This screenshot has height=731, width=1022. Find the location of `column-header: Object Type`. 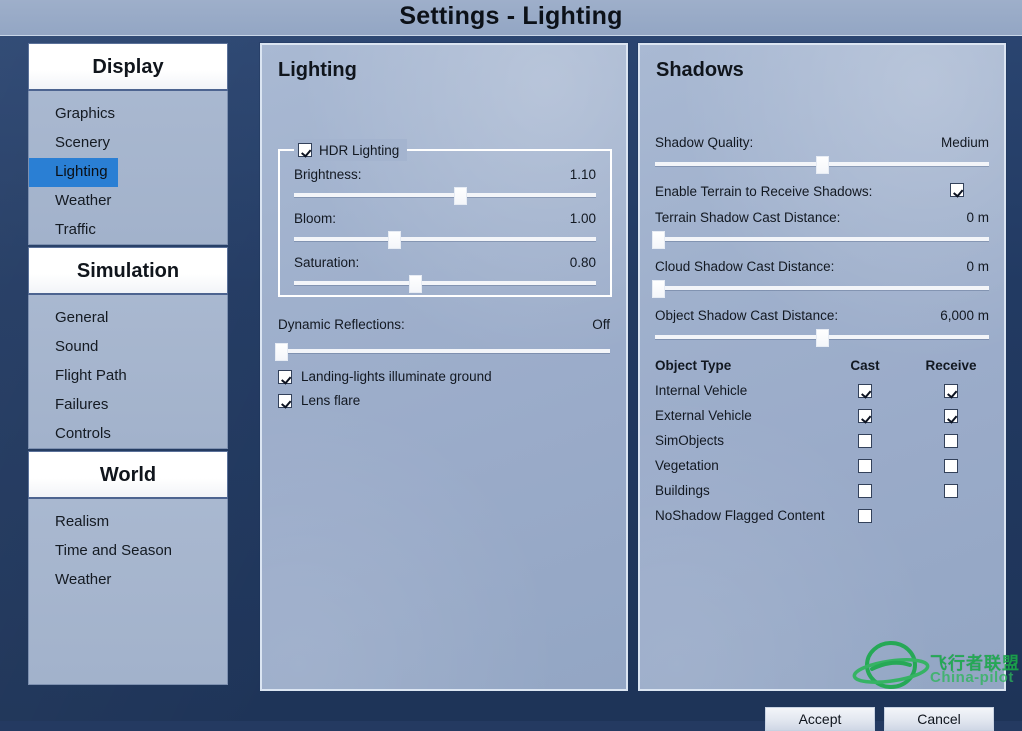

column-header: Object Type is located at coordinates (693, 365).